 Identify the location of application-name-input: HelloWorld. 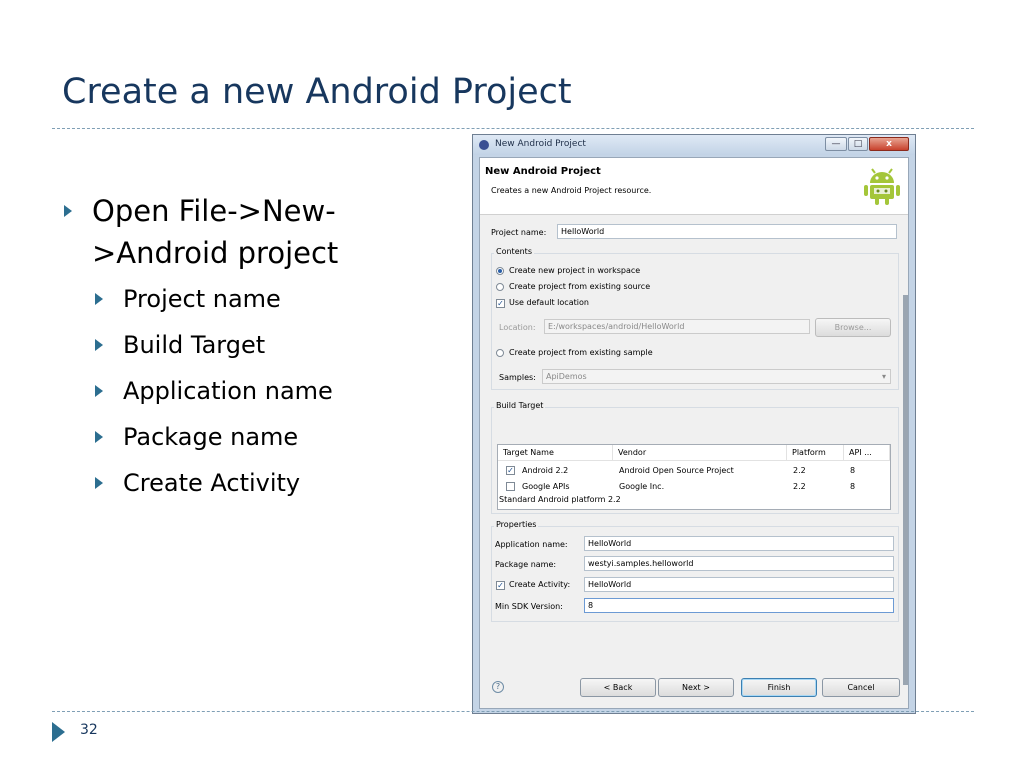
(739, 543).